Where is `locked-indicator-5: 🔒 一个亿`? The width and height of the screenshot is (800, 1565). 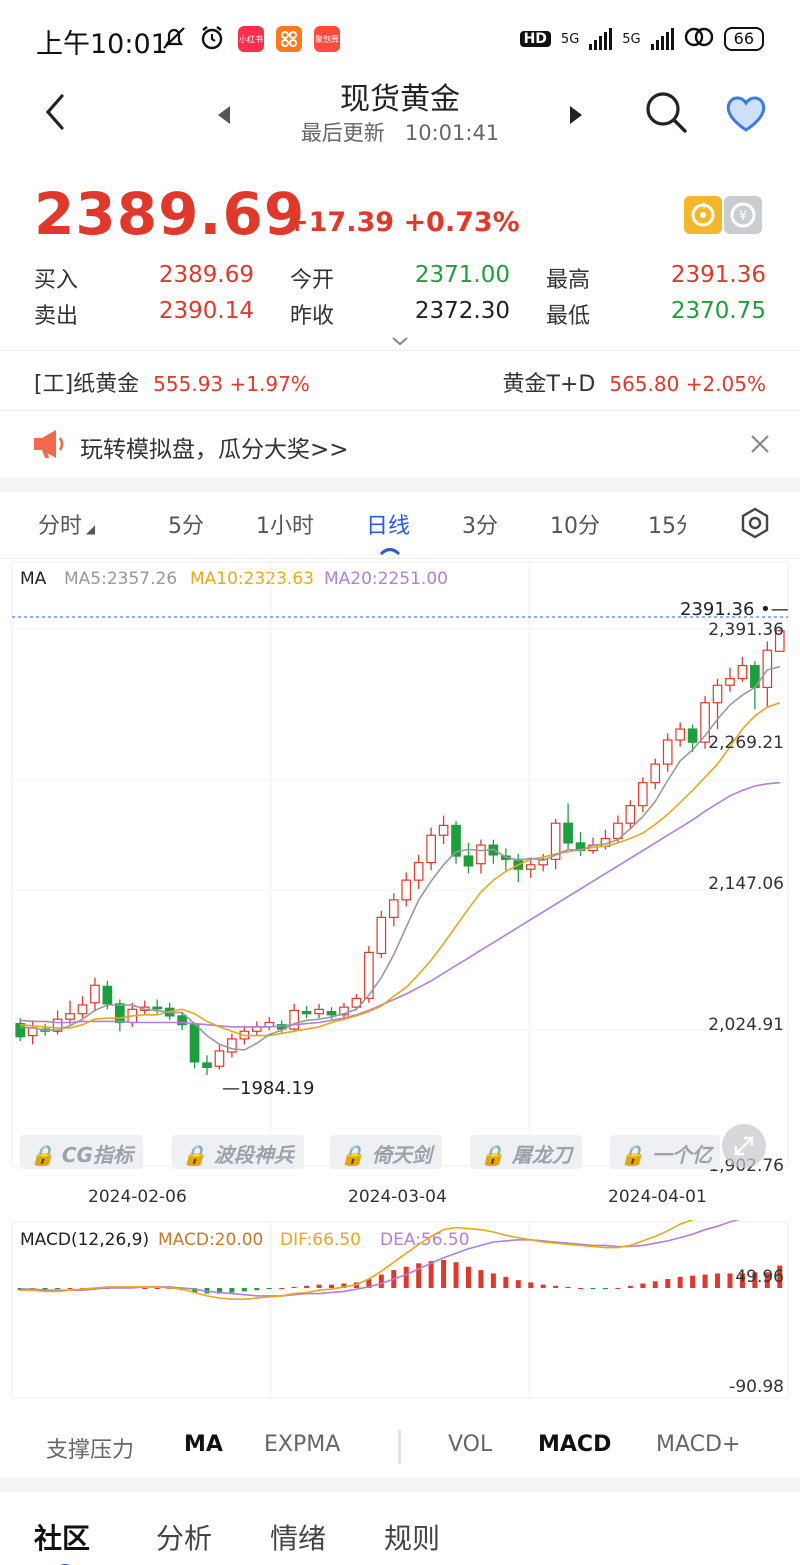 locked-indicator-5: 🔒 一个亿 is located at coordinates (665, 1152).